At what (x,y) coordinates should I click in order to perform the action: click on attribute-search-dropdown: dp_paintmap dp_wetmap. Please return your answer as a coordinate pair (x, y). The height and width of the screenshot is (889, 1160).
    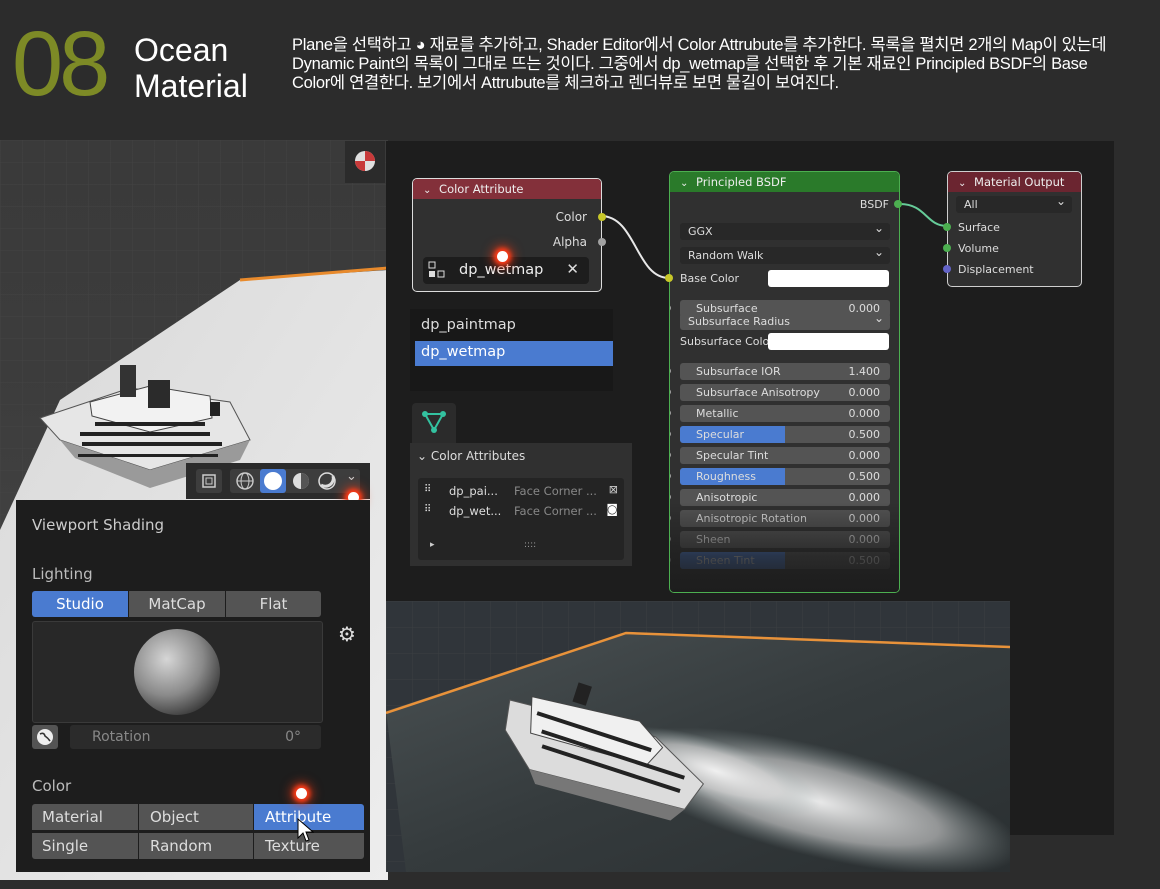
    Looking at the image, I should click on (511, 350).